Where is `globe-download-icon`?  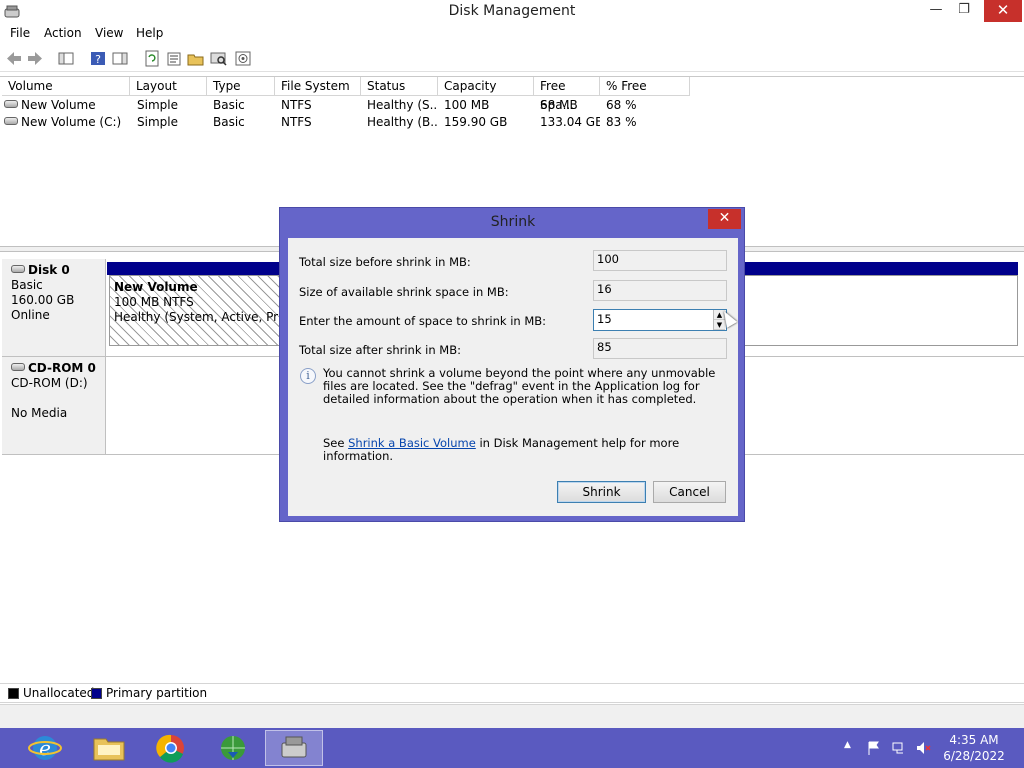
globe-download-icon is located at coordinates (233, 748).